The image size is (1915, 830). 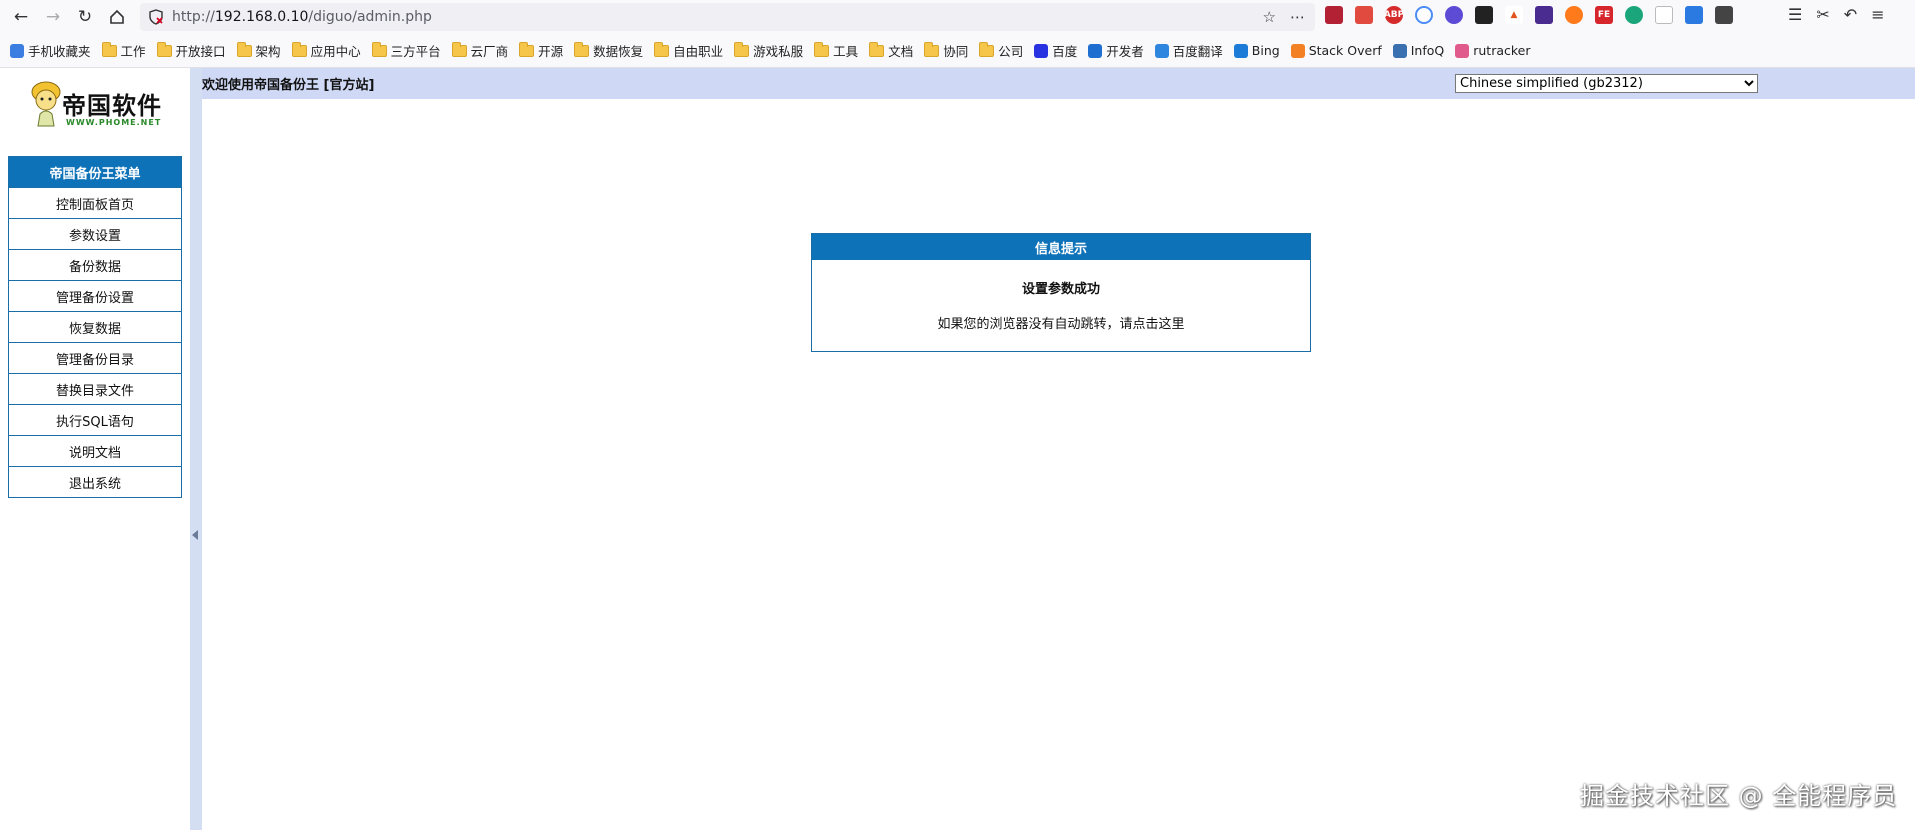 What do you see at coordinates (1065, 51) in the screenshot?
I see `bookmark-label: 百度` at bounding box center [1065, 51].